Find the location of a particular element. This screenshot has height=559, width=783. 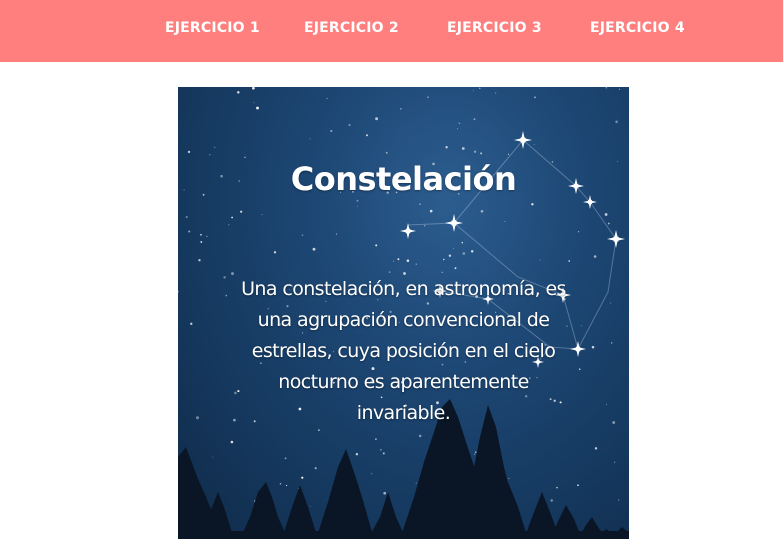

nav-ejercicio-4: EJERCICIO 4 is located at coordinates (637, 28).